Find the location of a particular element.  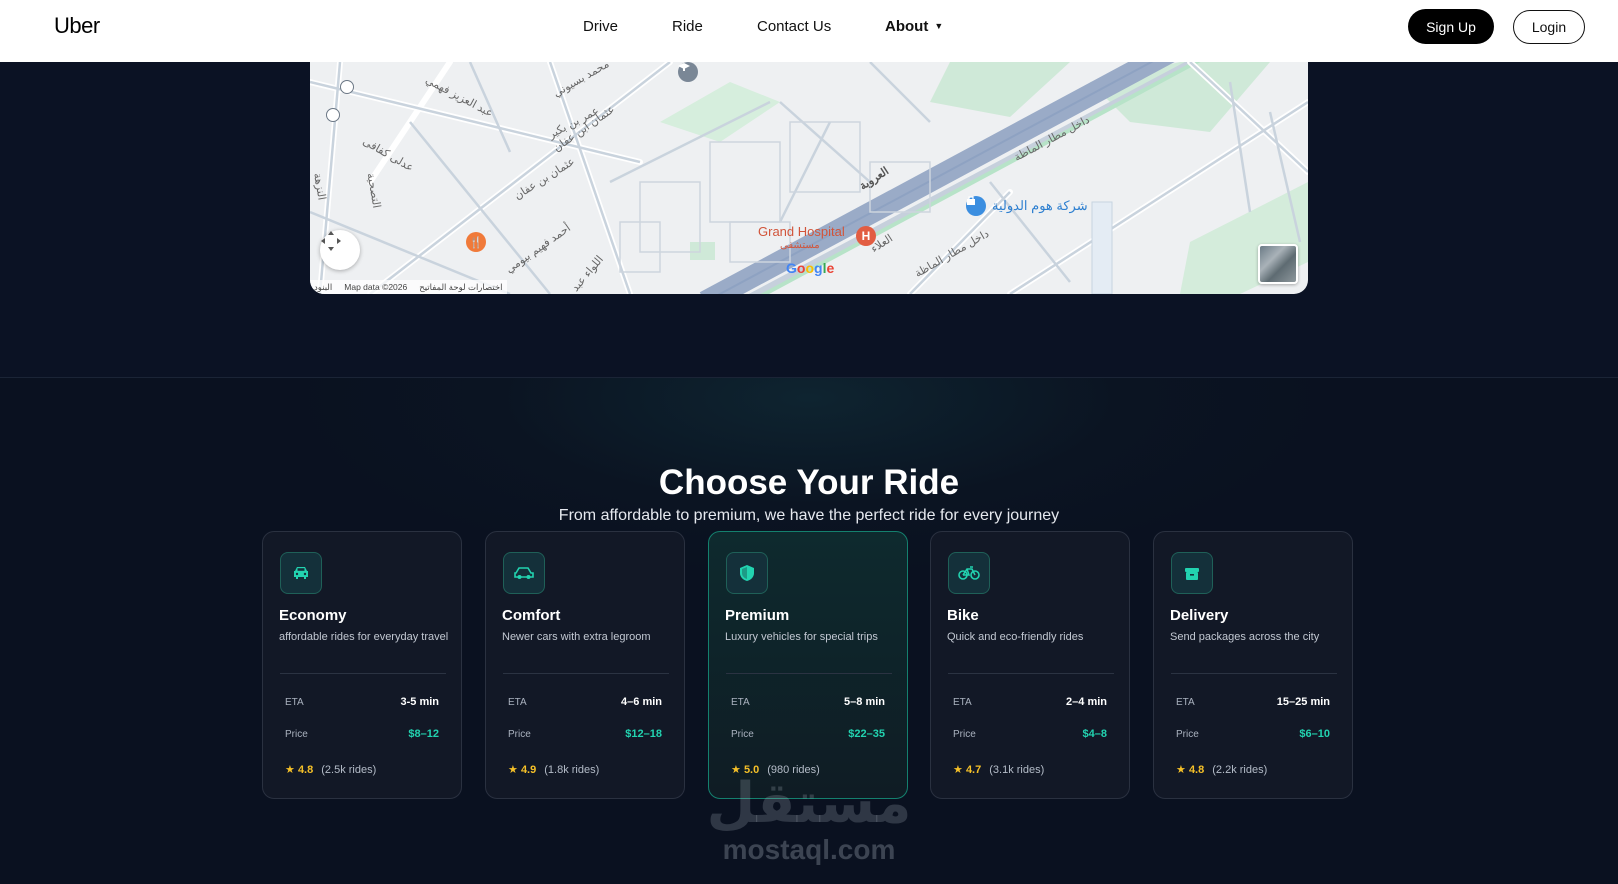

ride-rating: ★ 4.9 (1.8k rides) is located at coordinates (553, 769).